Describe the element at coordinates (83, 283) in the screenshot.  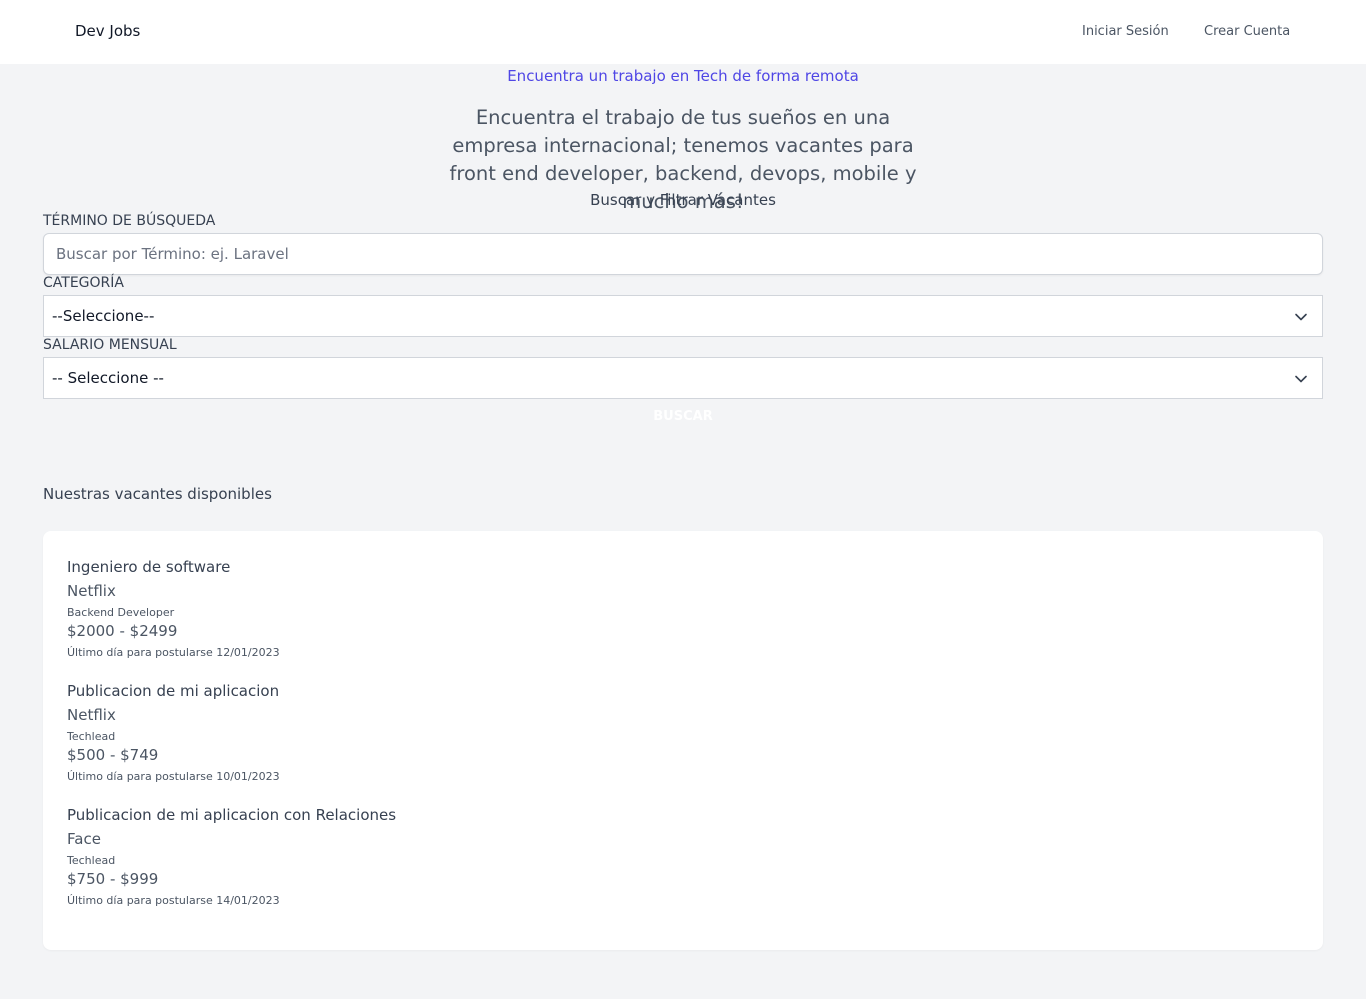
I see `category-label: Categoría` at that location.